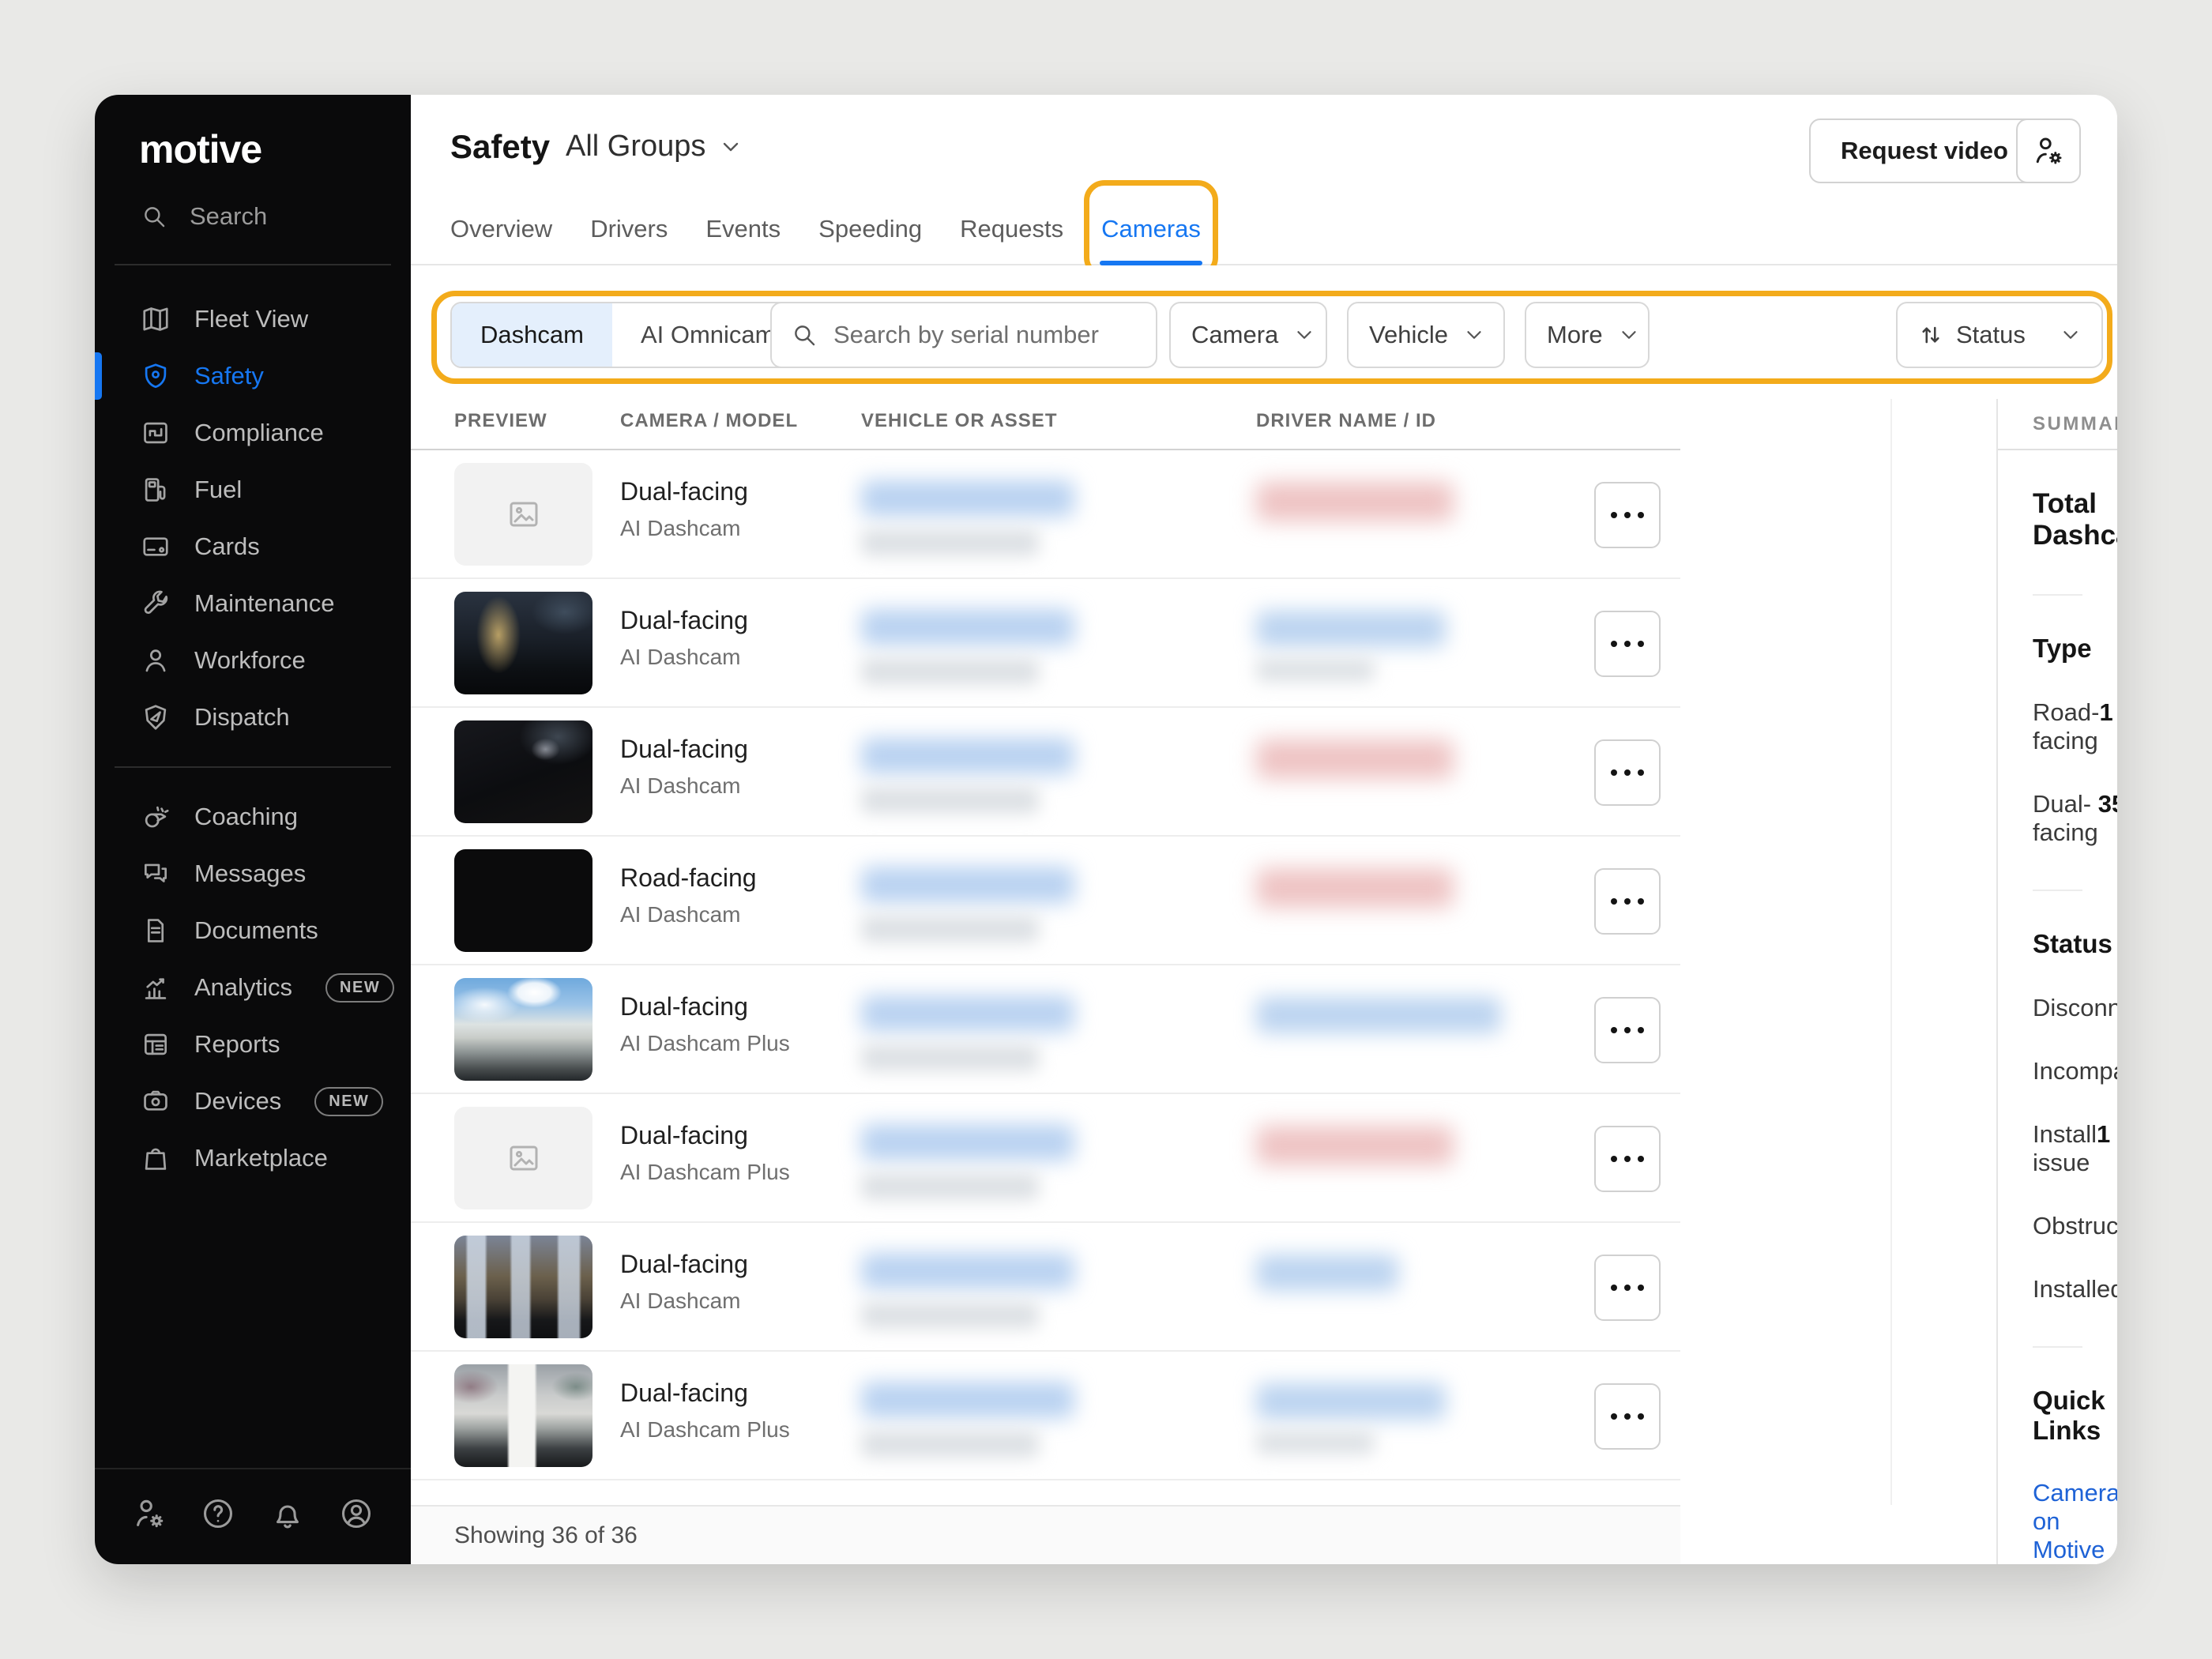  I want to click on sidebar-item-label: Maintenance, so click(264, 603).